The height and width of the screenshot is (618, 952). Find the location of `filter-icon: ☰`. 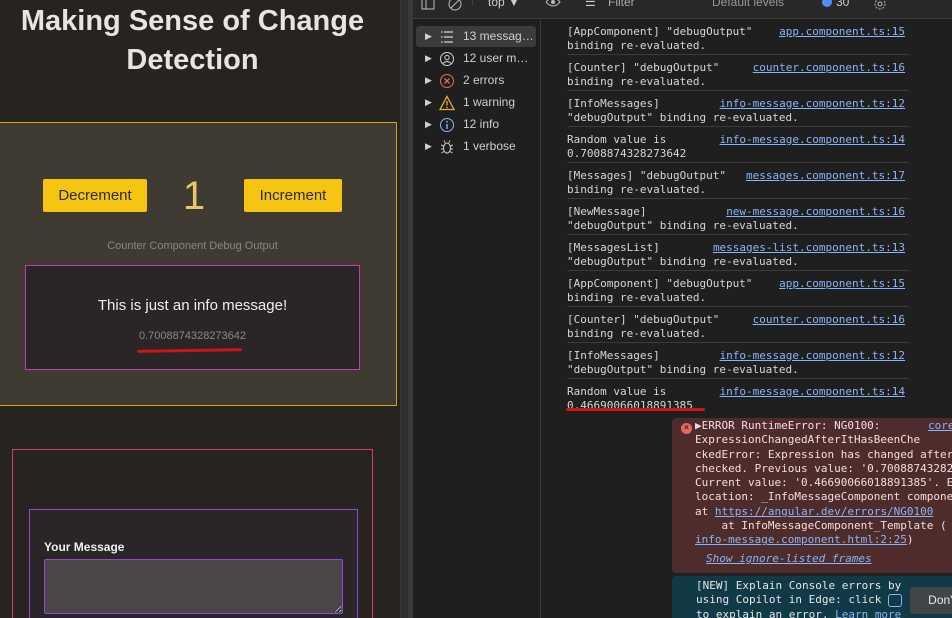

filter-icon: ☰ is located at coordinates (590, 4).